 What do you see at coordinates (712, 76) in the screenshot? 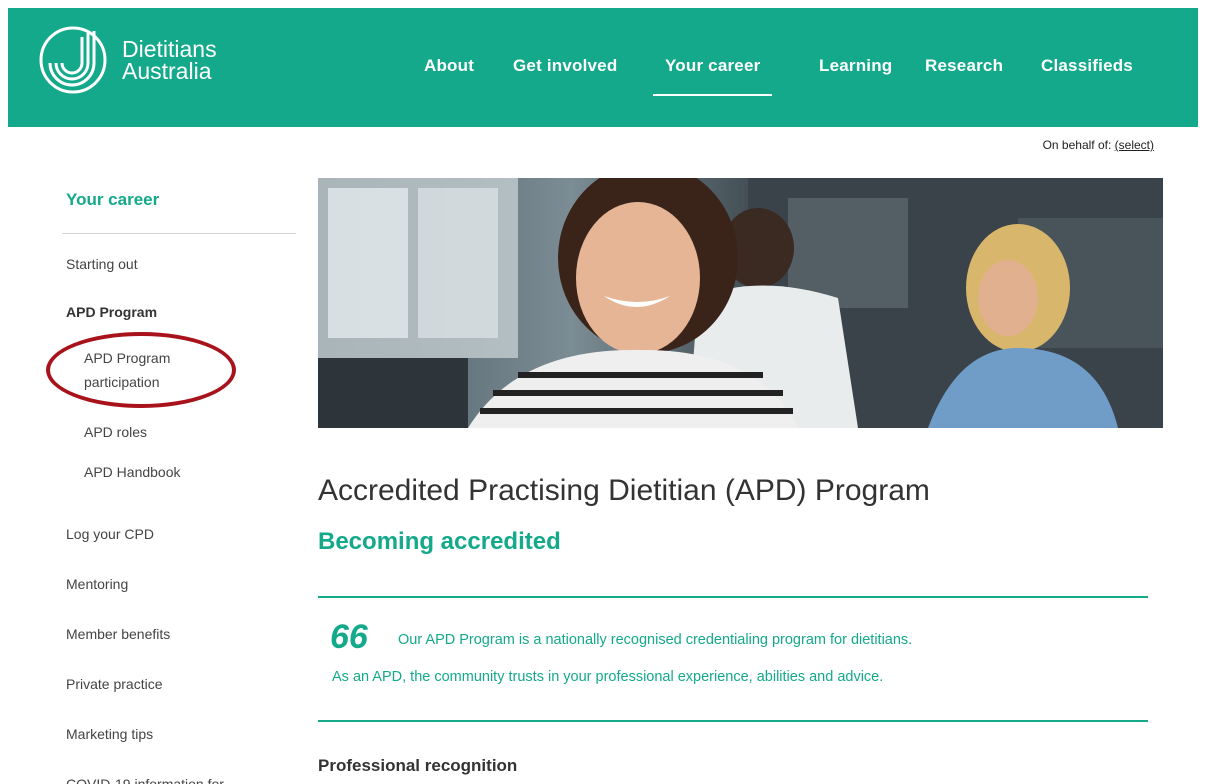
I see `nav-your-career: Your career` at bounding box center [712, 76].